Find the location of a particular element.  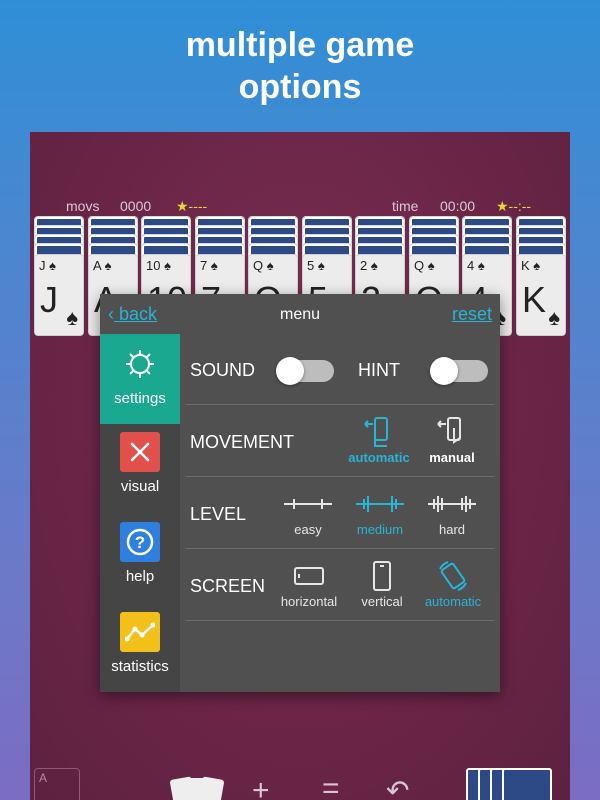

level-hard-label: hard is located at coordinates (452, 529).